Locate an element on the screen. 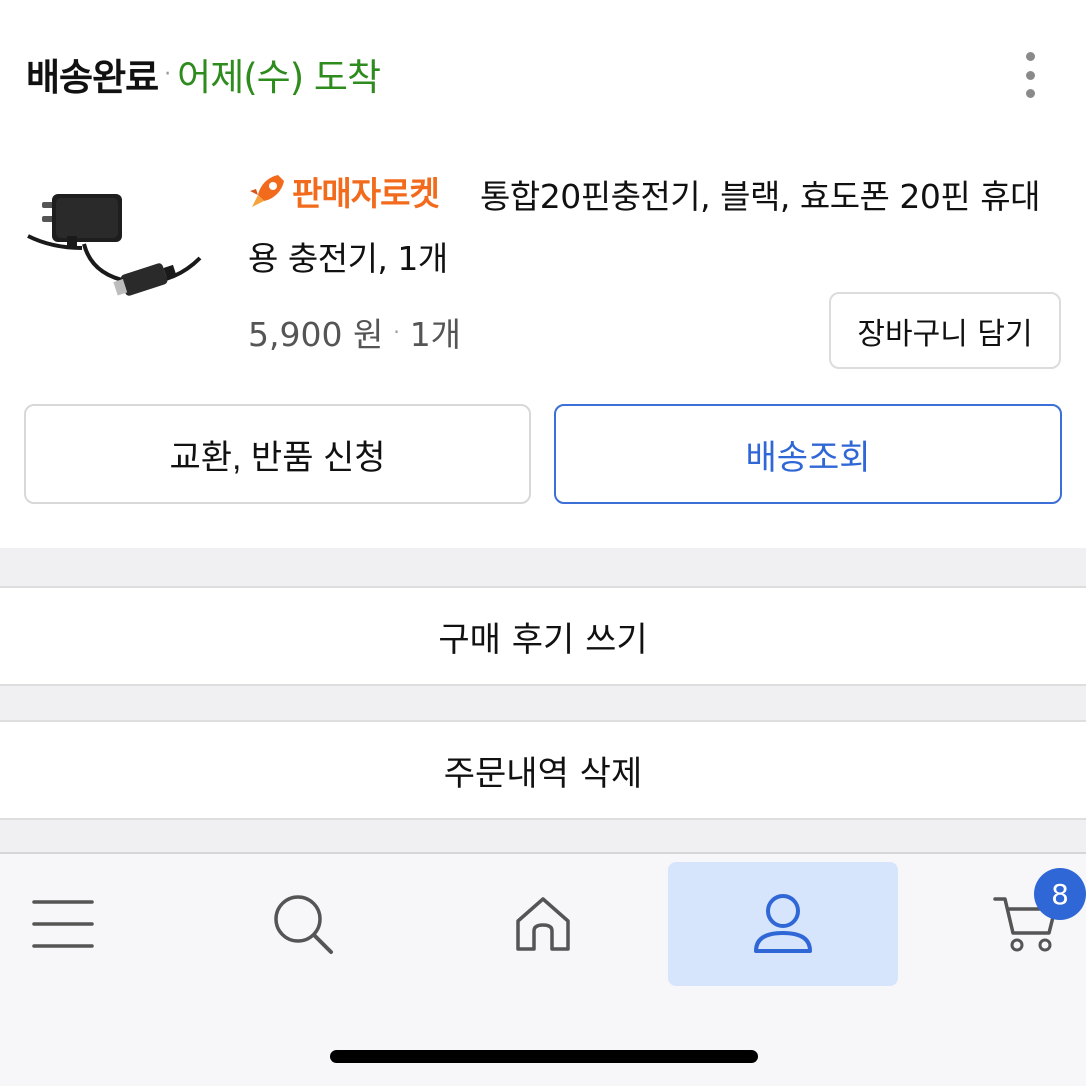 The image size is (1086, 1086). user-icon is located at coordinates (783, 923).